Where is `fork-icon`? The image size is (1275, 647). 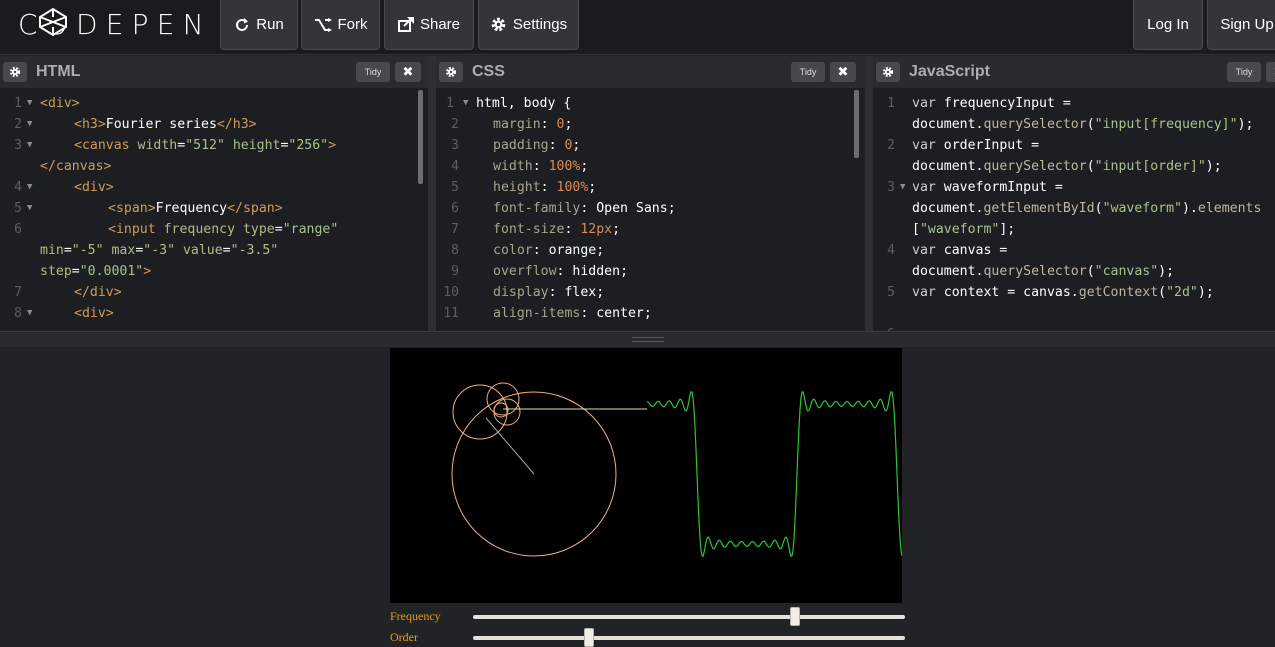
fork-icon is located at coordinates (323, 24).